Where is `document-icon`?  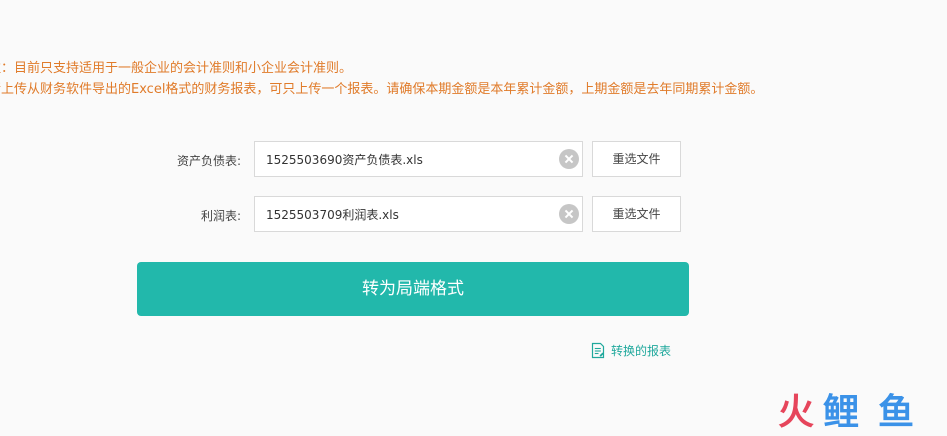 document-icon is located at coordinates (598, 350).